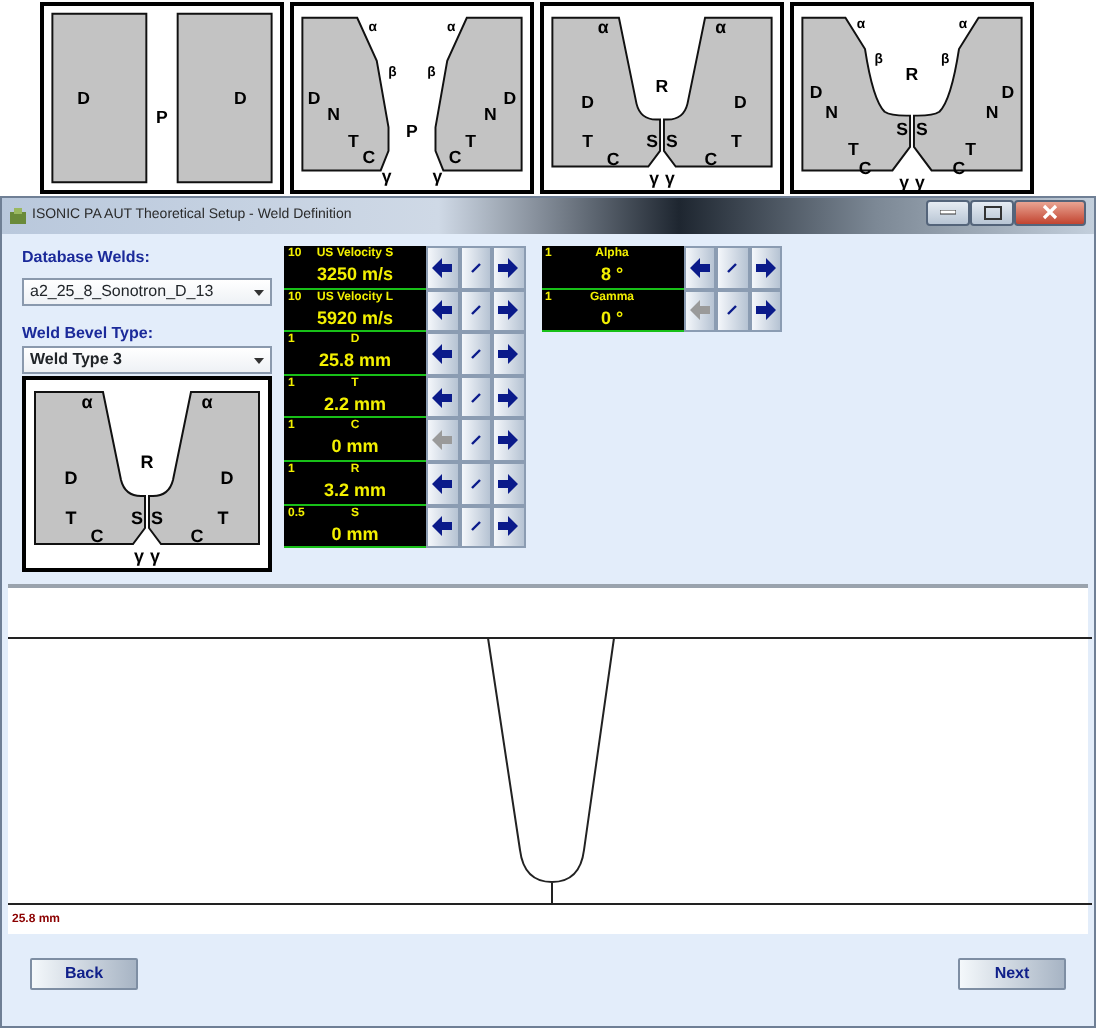 The width and height of the screenshot is (1100, 1028). What do you see at coordinates (355, 490) in the screenshot?
I see `parameter-value: 3.2 mm` at bounding box center [355, 490].